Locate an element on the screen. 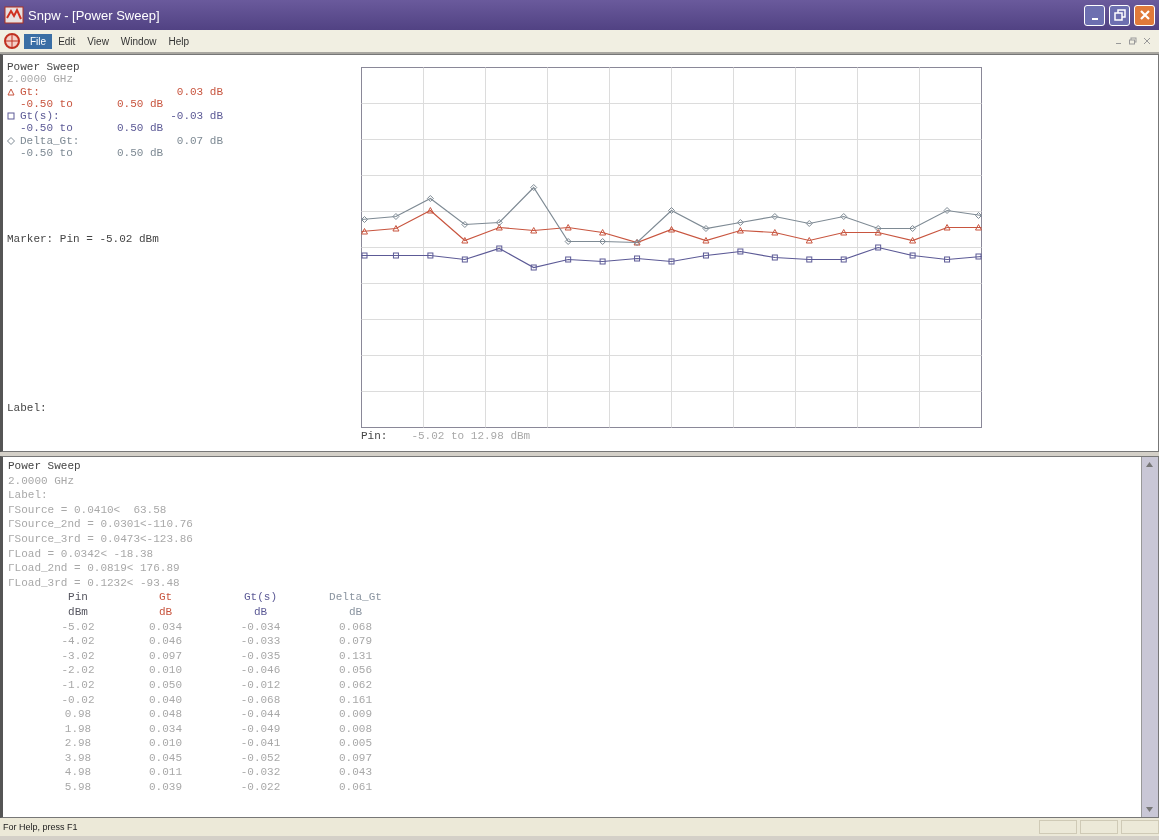  table-cell-text: 0.056 is located at coordinates (355, 670).